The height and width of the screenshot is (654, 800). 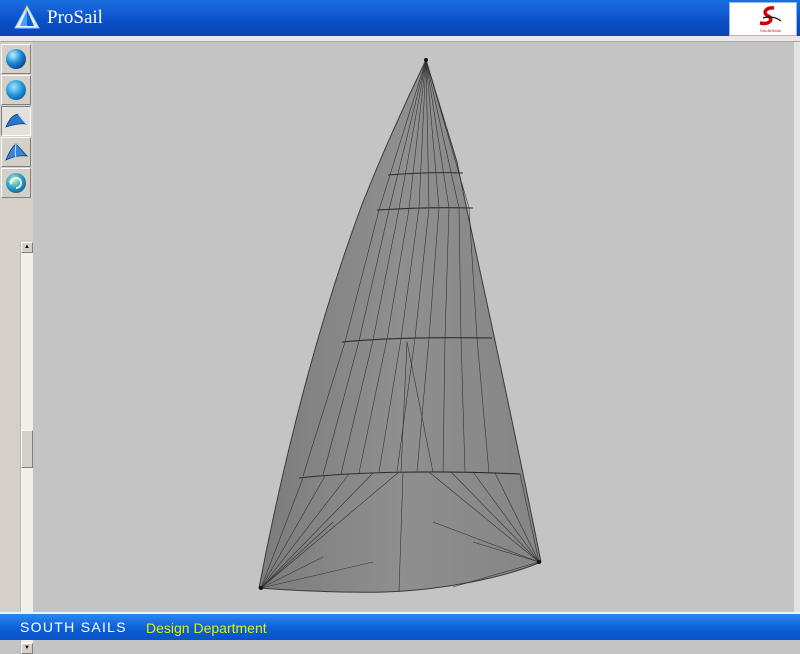 I want to click on view-globe-button, so click(x=16, y=59).